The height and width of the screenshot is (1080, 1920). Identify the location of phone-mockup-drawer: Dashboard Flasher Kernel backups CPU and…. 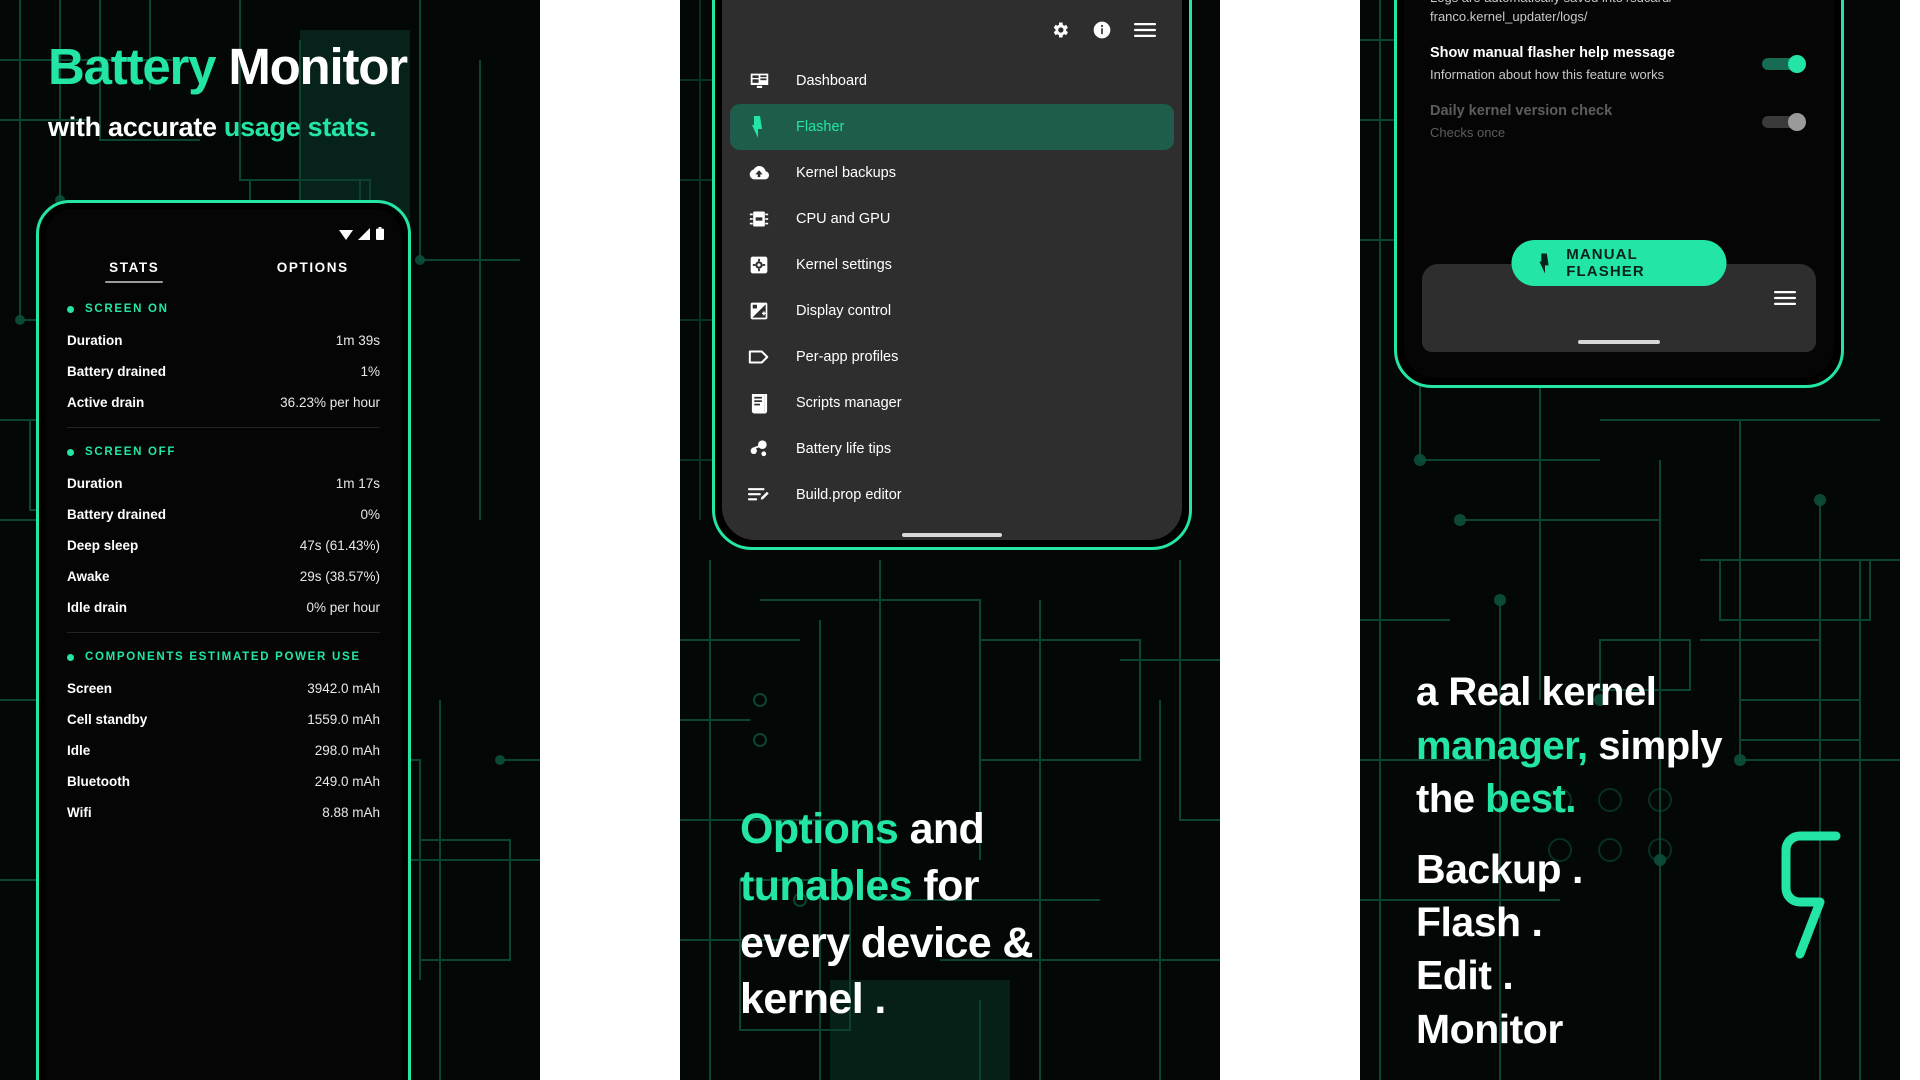
(952, 275).